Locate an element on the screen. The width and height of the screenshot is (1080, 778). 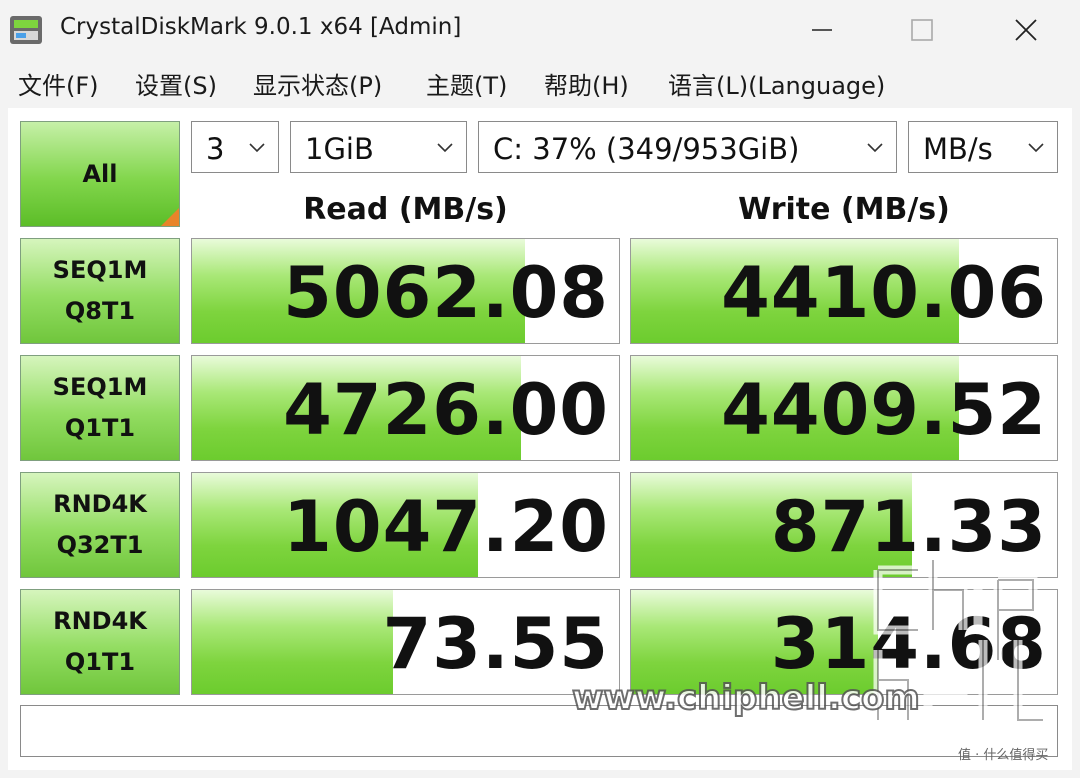
read-result-cell: 4726.00 is located at coordinates (405, 408).